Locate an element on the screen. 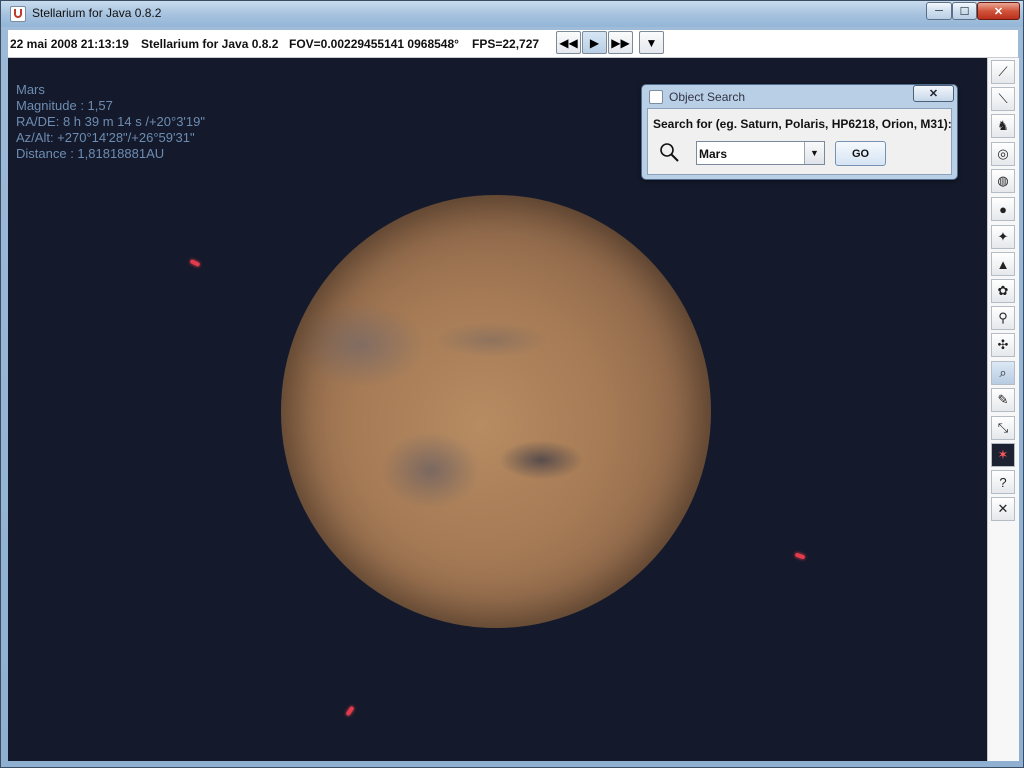 The height and width of the screenshot is (768, 1024). dialog-title: Object Search is located at coordinates (707, 97).